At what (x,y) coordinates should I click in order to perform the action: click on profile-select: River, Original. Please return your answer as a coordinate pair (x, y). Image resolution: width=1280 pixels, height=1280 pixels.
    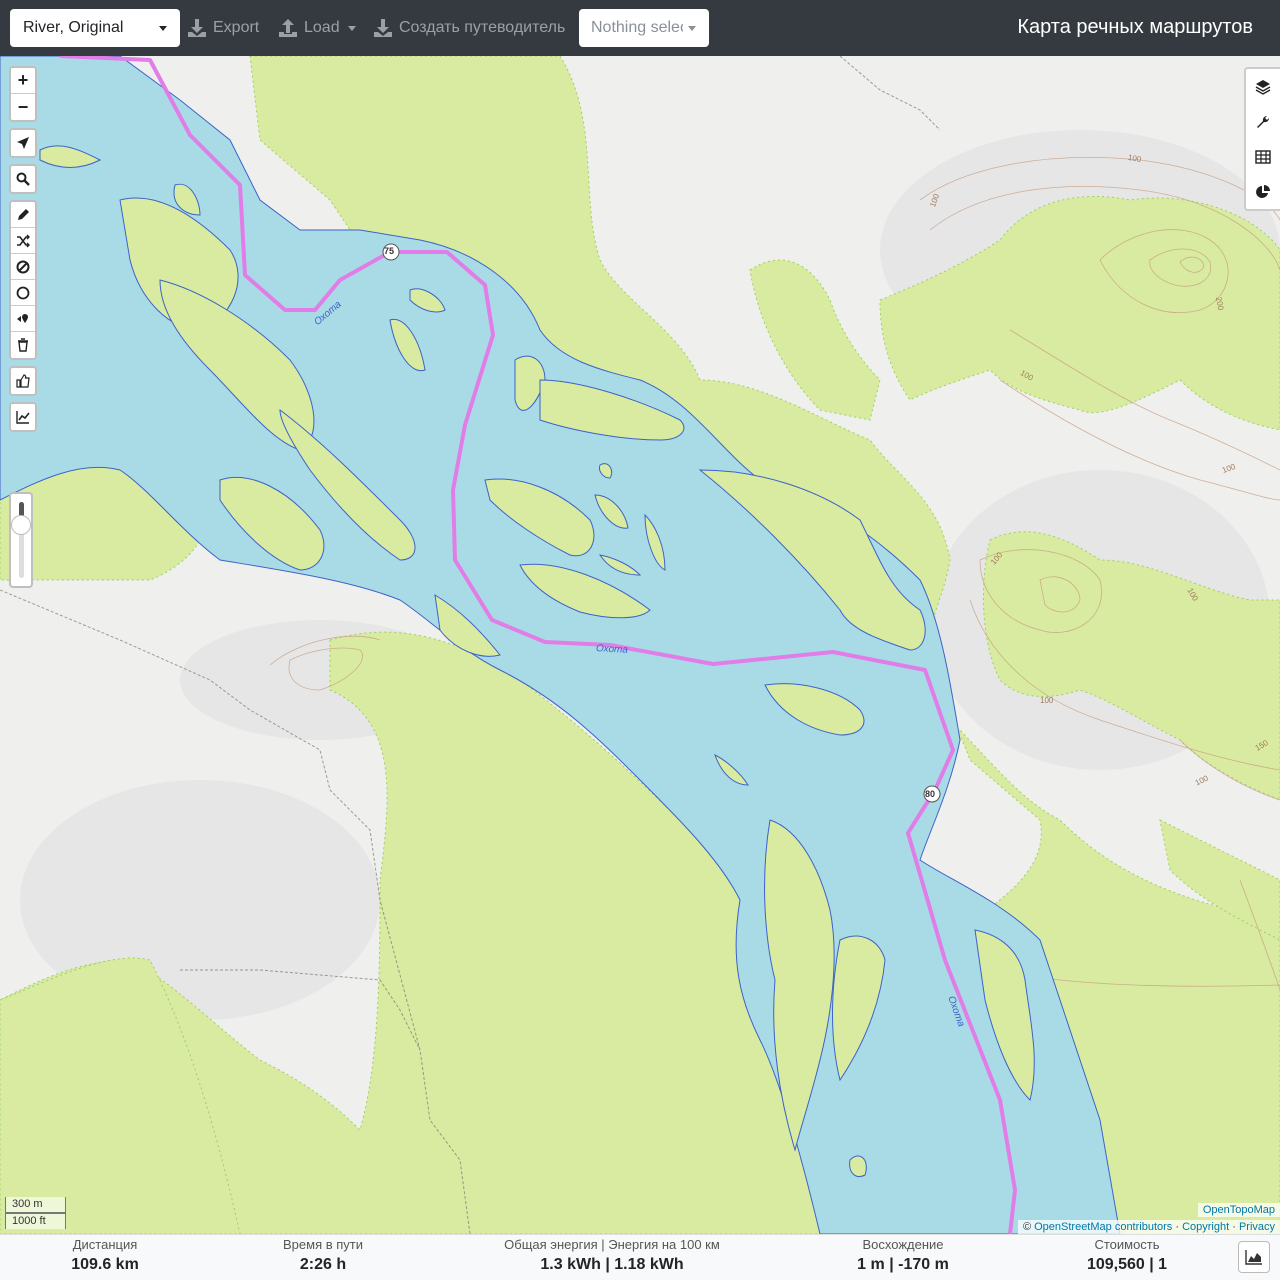
    Looking at the image, I should click on (95, 28).